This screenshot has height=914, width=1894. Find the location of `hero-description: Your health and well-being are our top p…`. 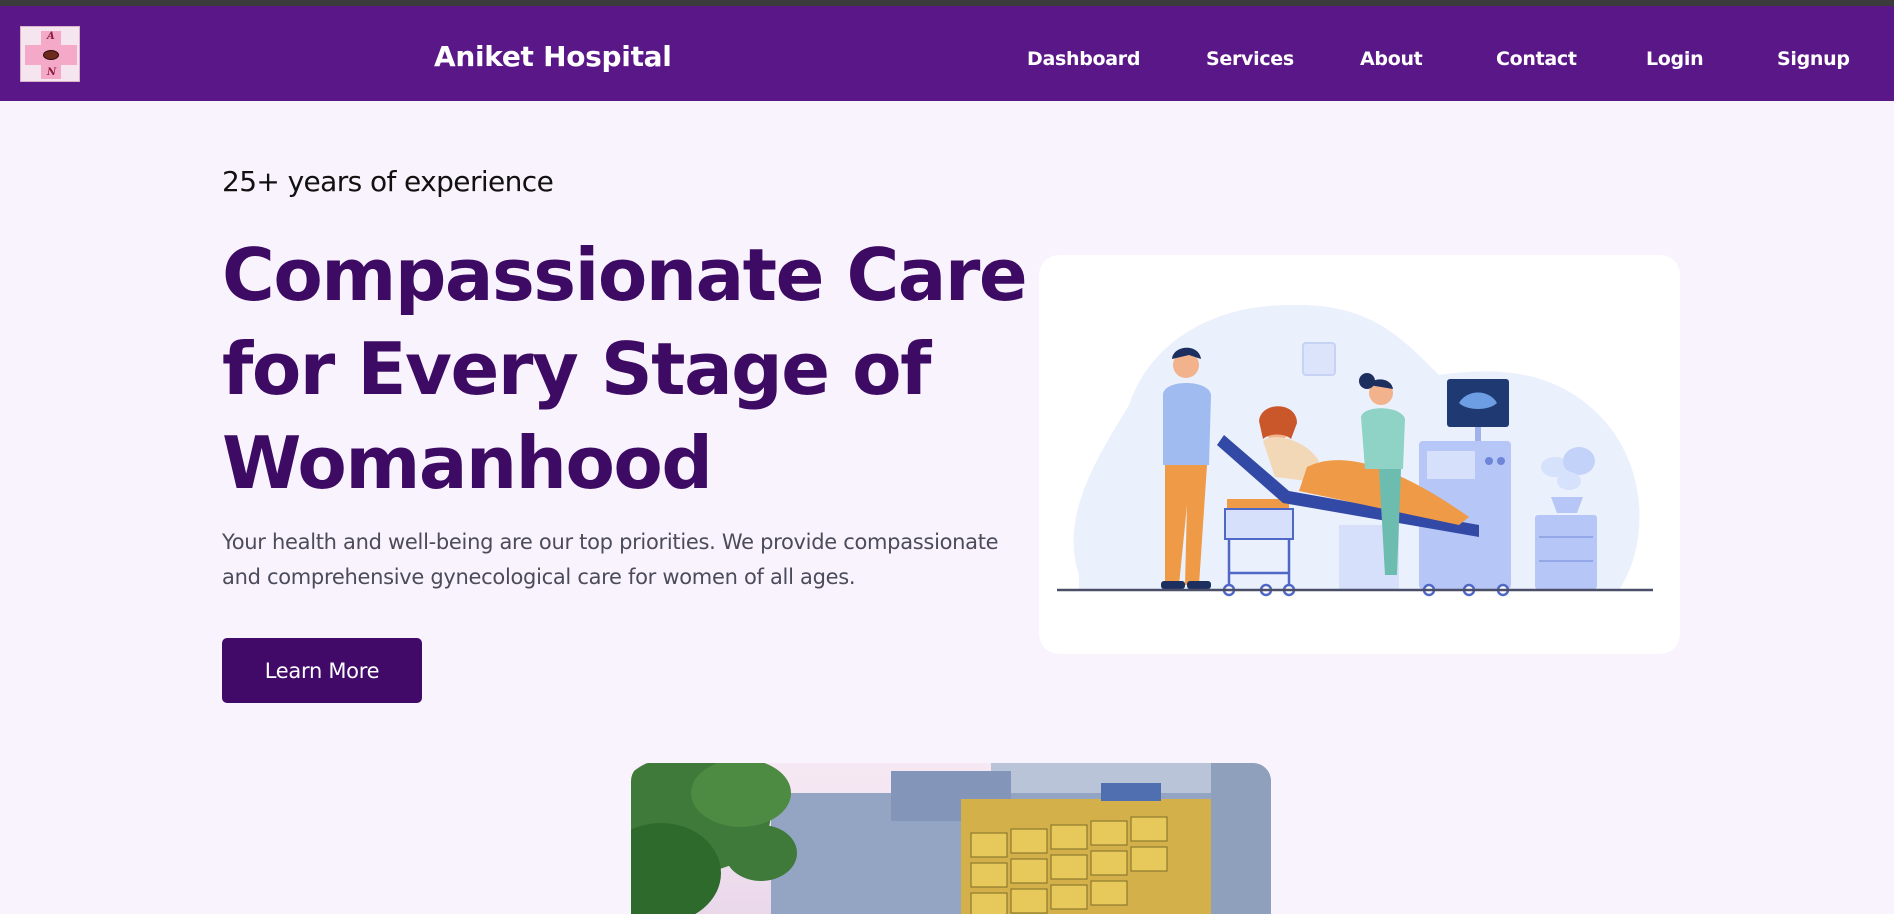

hero-description: Your health and well-being are our top p… is located at coordinates (610, 559).